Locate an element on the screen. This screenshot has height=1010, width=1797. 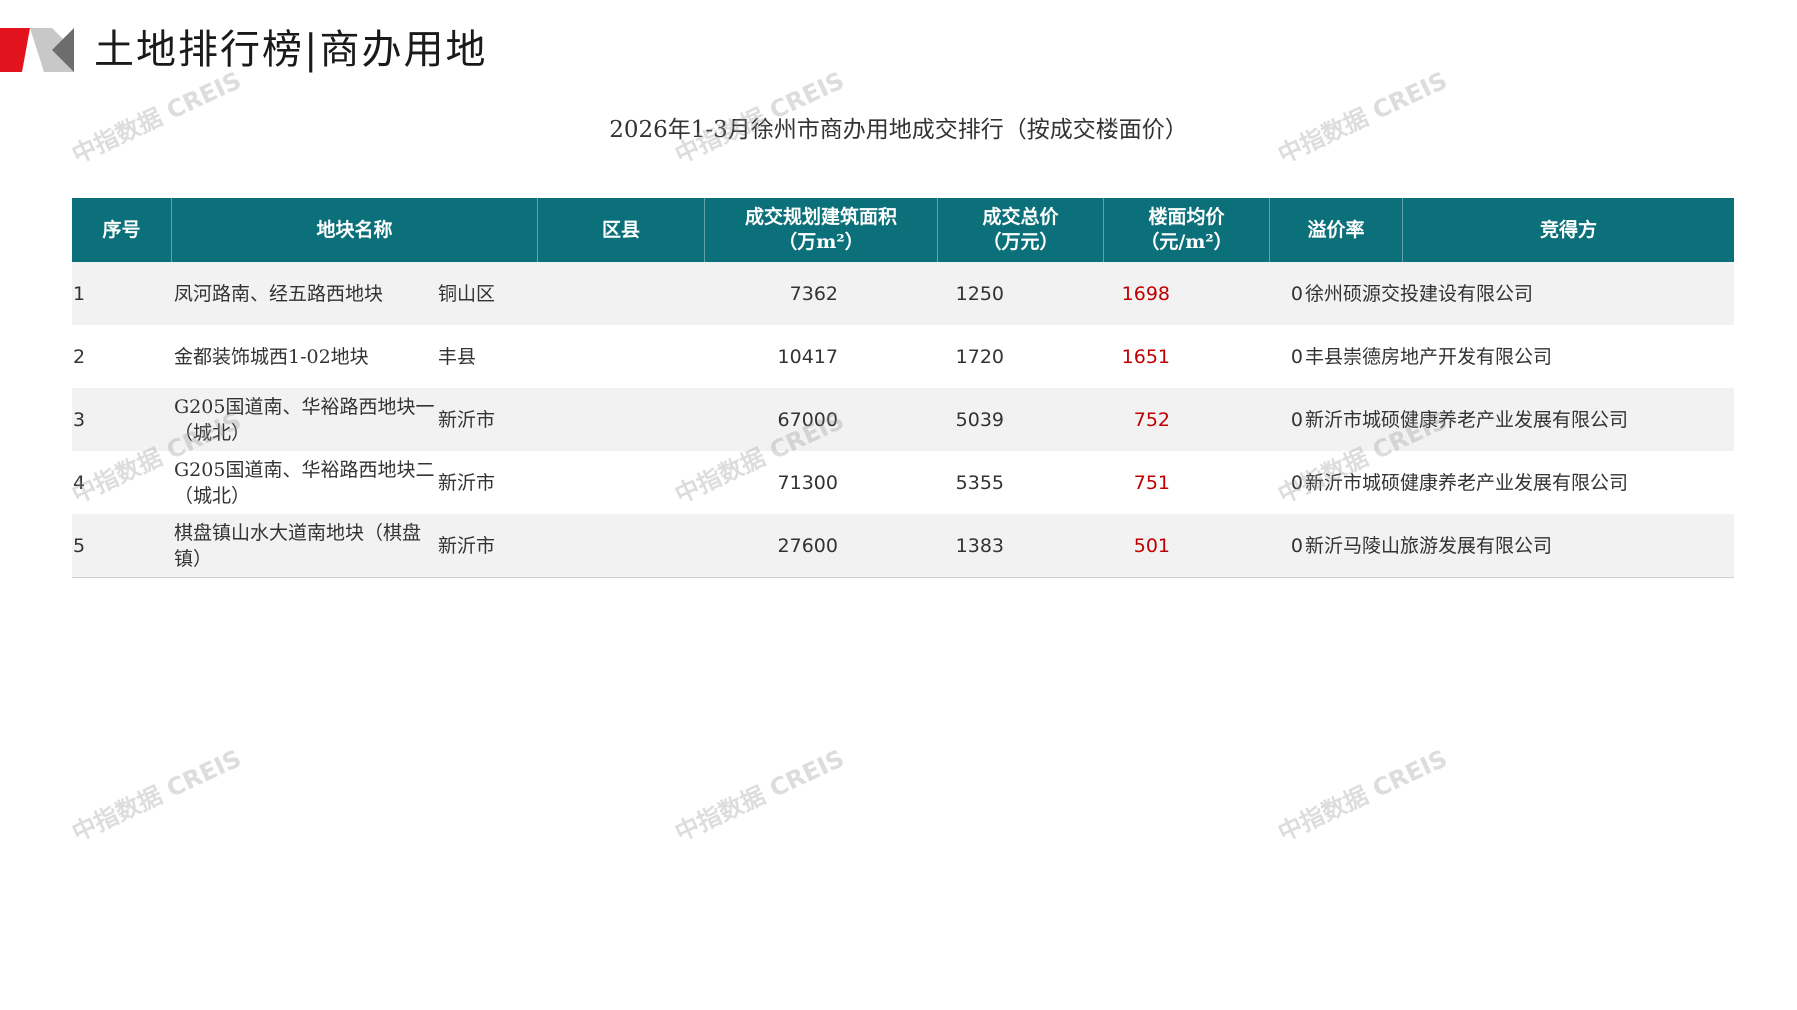
header-premium: 溢价率 is located at coordinates (1336, 230).